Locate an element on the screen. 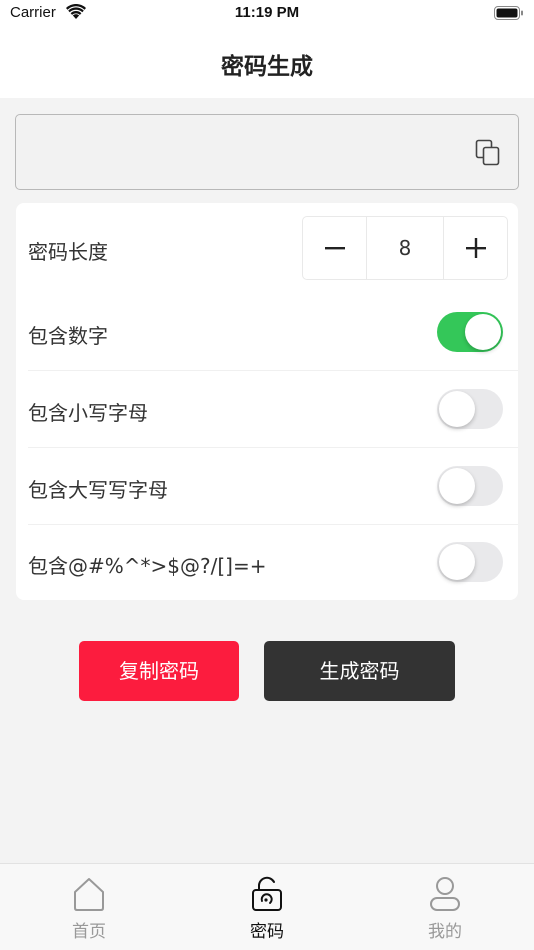 This screenshot has height=950, width=534. battery-icon is located at coordinates (509, 15).